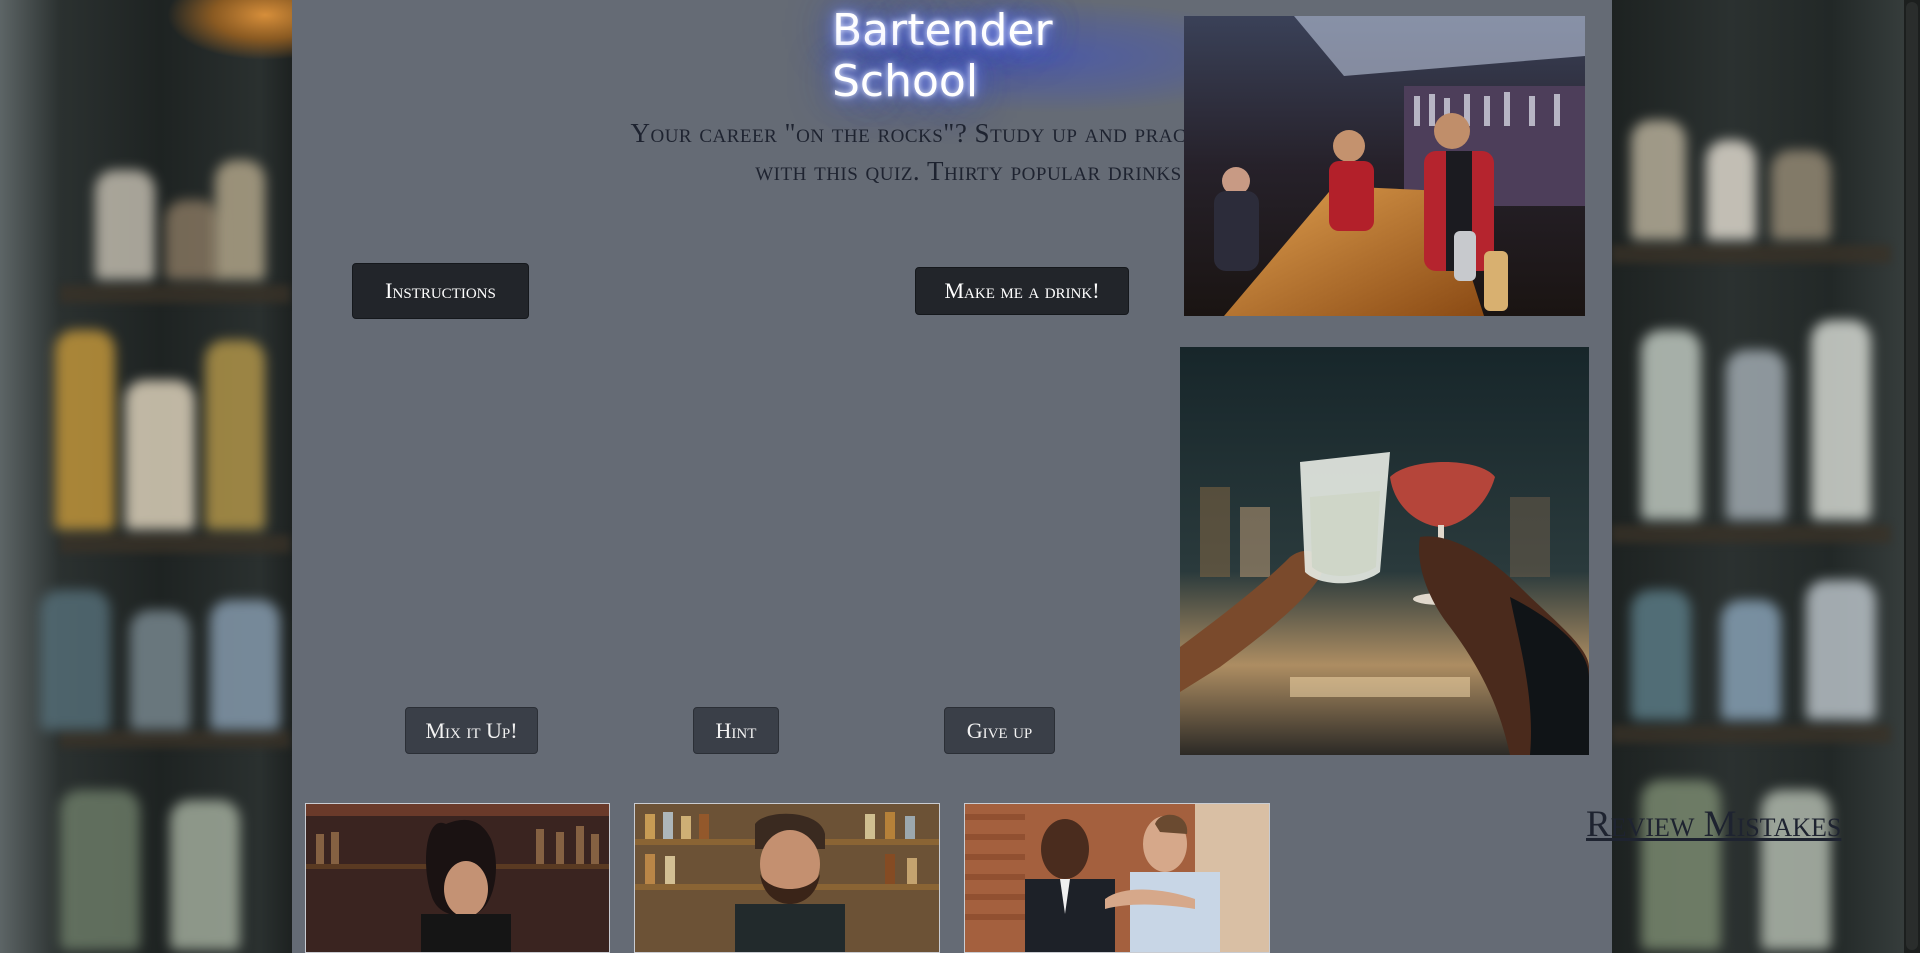  What do you see at coordinates (457, 878) in the screenshot?
I see `bartender-curly-hair-photo` at bounding box center [457, 878].